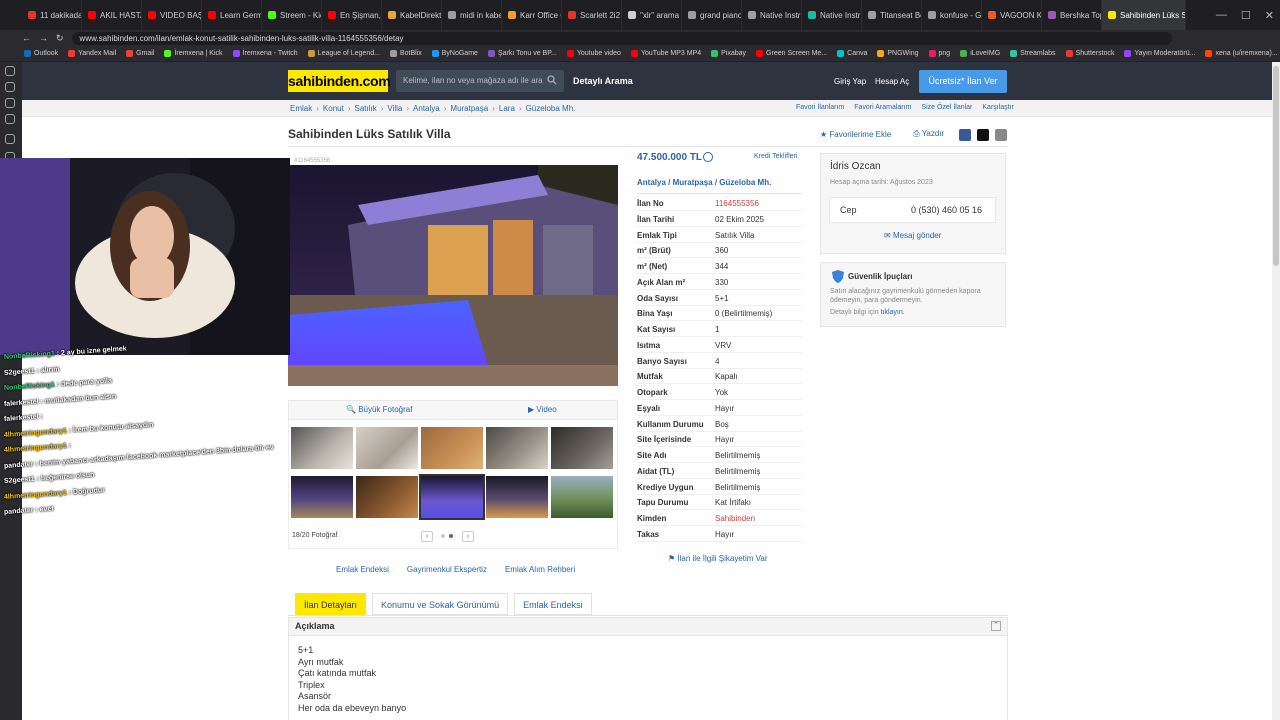 The image size is (1280, 720). What do you see at coordinates (379, 409) in the screenshot?
I see `big-photo-button: 🔍 Büyük Fotoğraf` at bounding box center [379, 409].